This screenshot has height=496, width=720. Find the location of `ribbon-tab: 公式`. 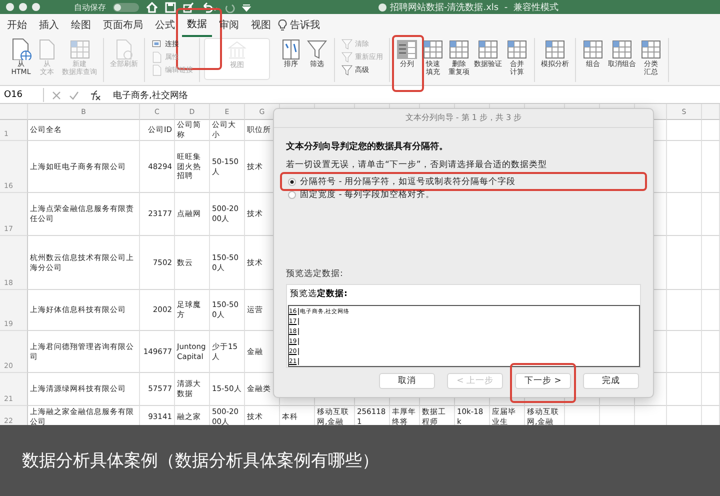

ribbon-tab: 公式 is located at coordinates (165, 25).